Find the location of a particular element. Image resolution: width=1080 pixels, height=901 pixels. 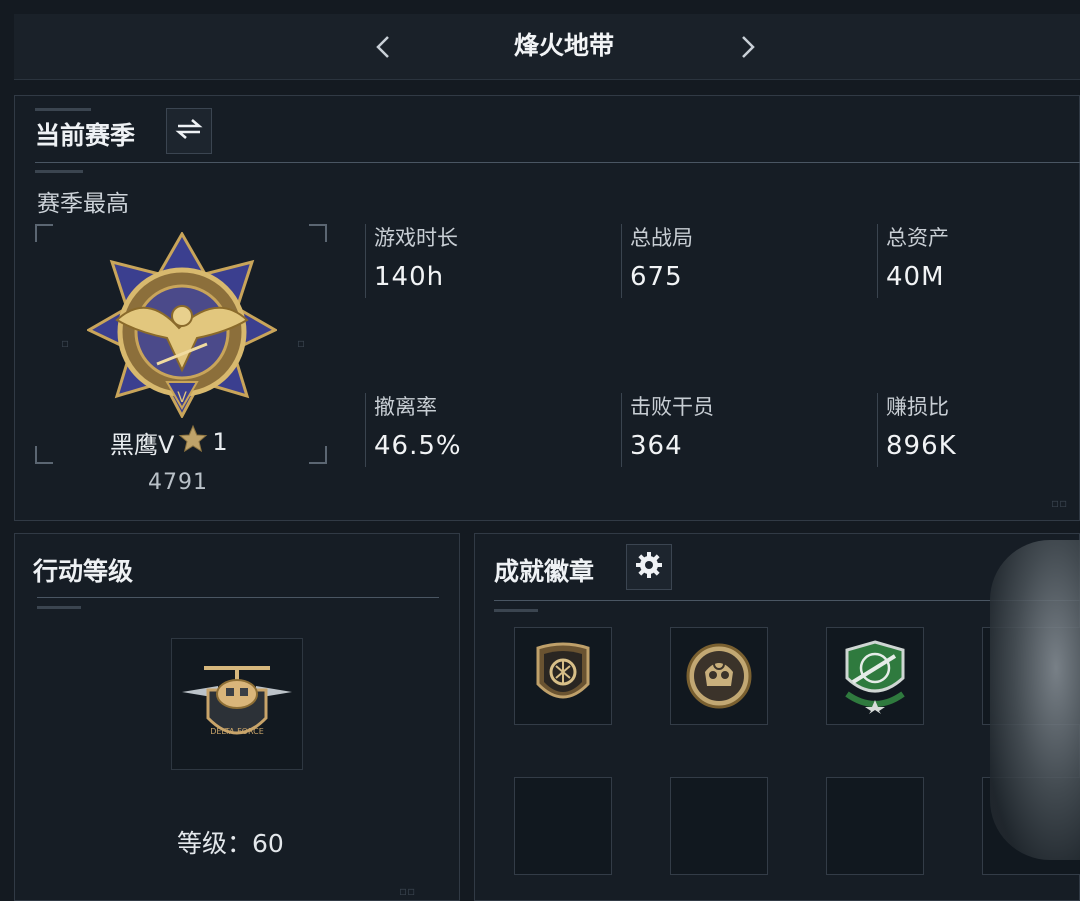

stat-value: 364 is located at coordinates (656, 446).